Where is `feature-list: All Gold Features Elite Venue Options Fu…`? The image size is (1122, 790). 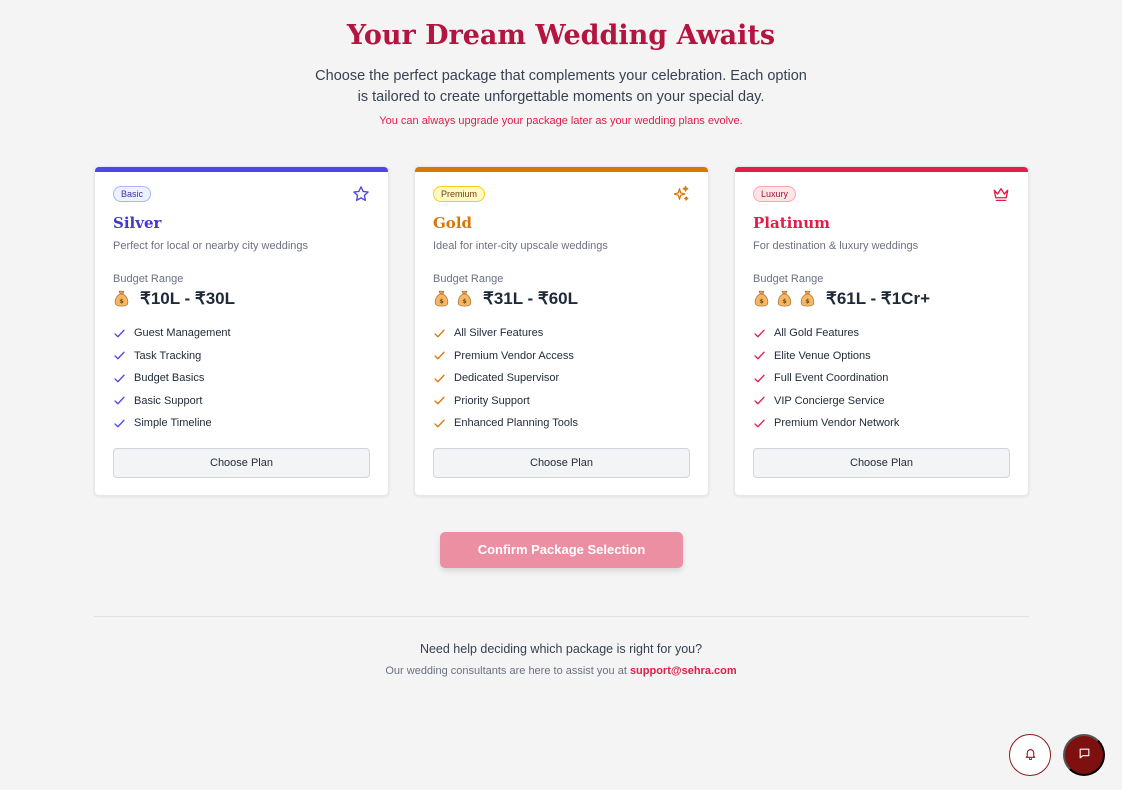
feature-list: All Gold Features Elite Venue Options Fu… is located at coordinates (826, 378).